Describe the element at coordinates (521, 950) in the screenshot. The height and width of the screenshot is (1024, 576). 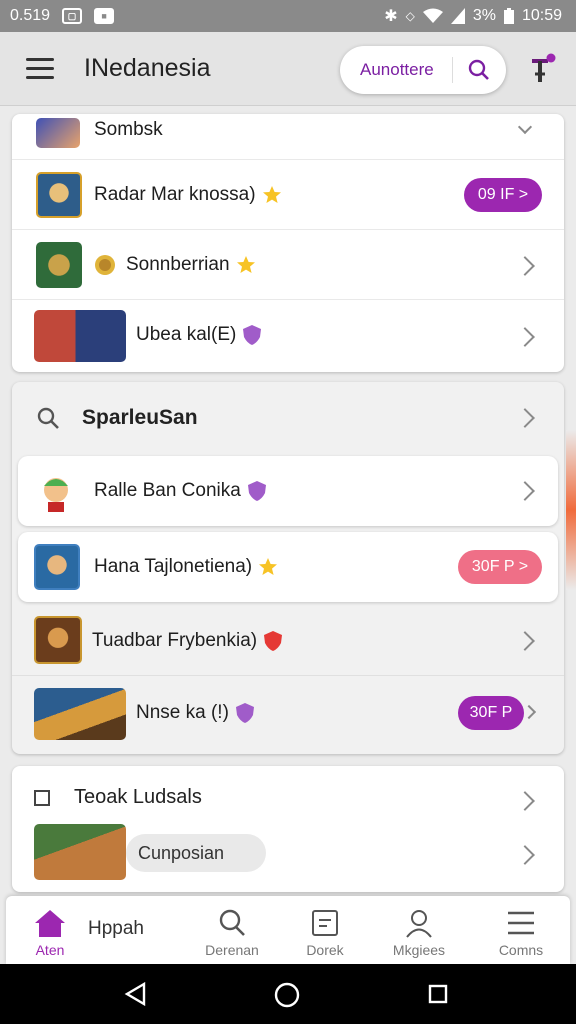
I see `nav-label: Comns` at that location.